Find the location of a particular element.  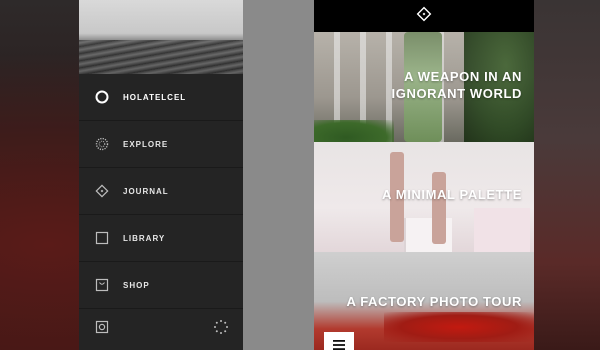

card-title: A MINIMAL PALETTE is located at coordinates (452, 194).